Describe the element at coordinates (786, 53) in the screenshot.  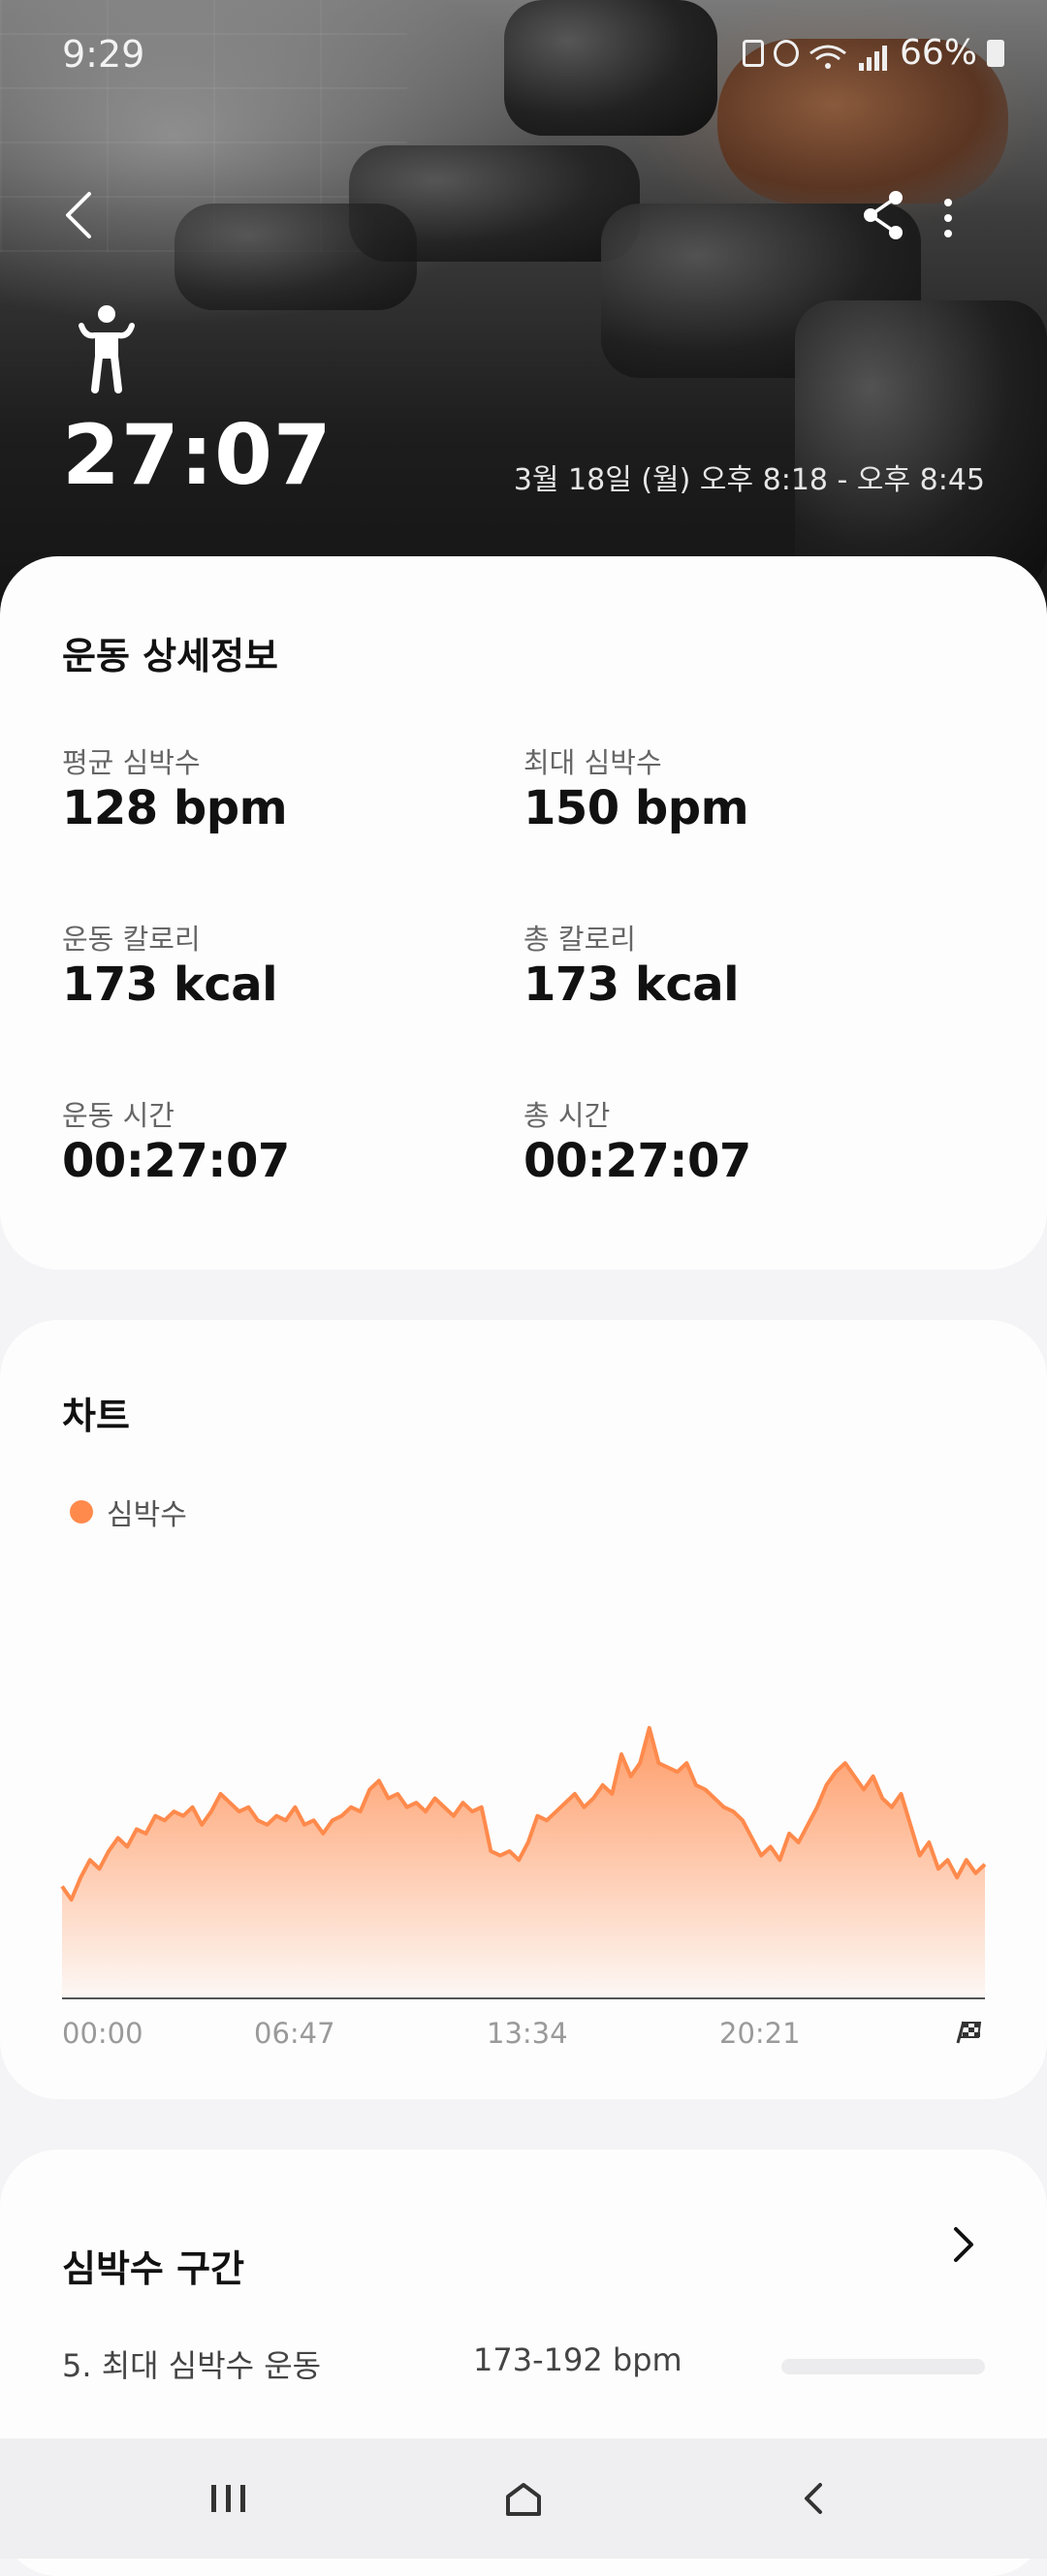
I see `alarm-icon` at that location.